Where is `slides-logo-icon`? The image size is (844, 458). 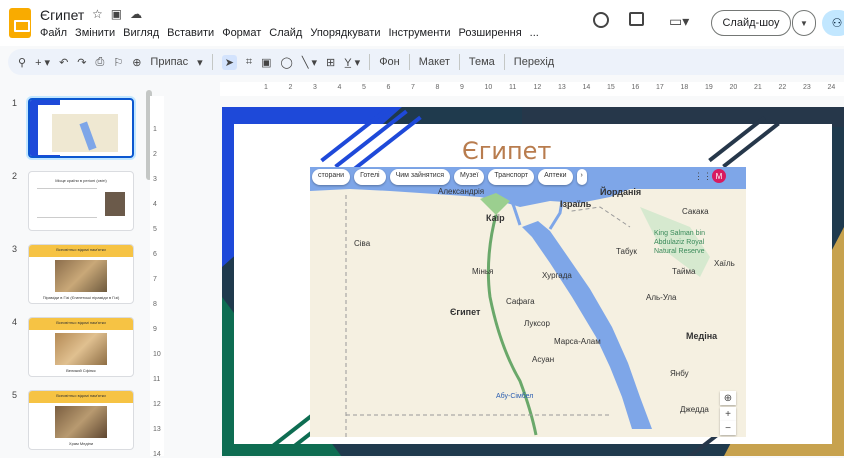 slides-logo-icon is located at coordinates (20, 23).